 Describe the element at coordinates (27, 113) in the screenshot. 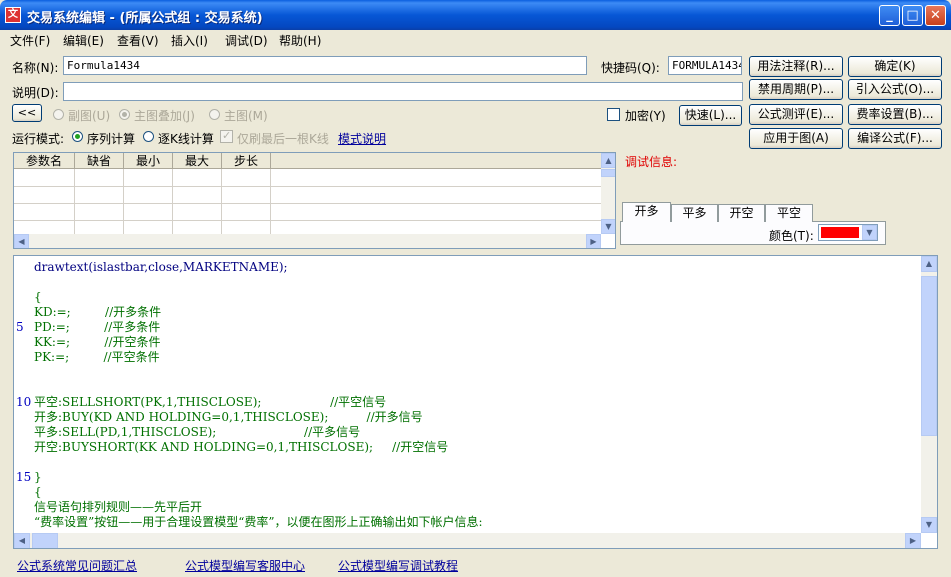

I see `collapse-button: <<` at that location.